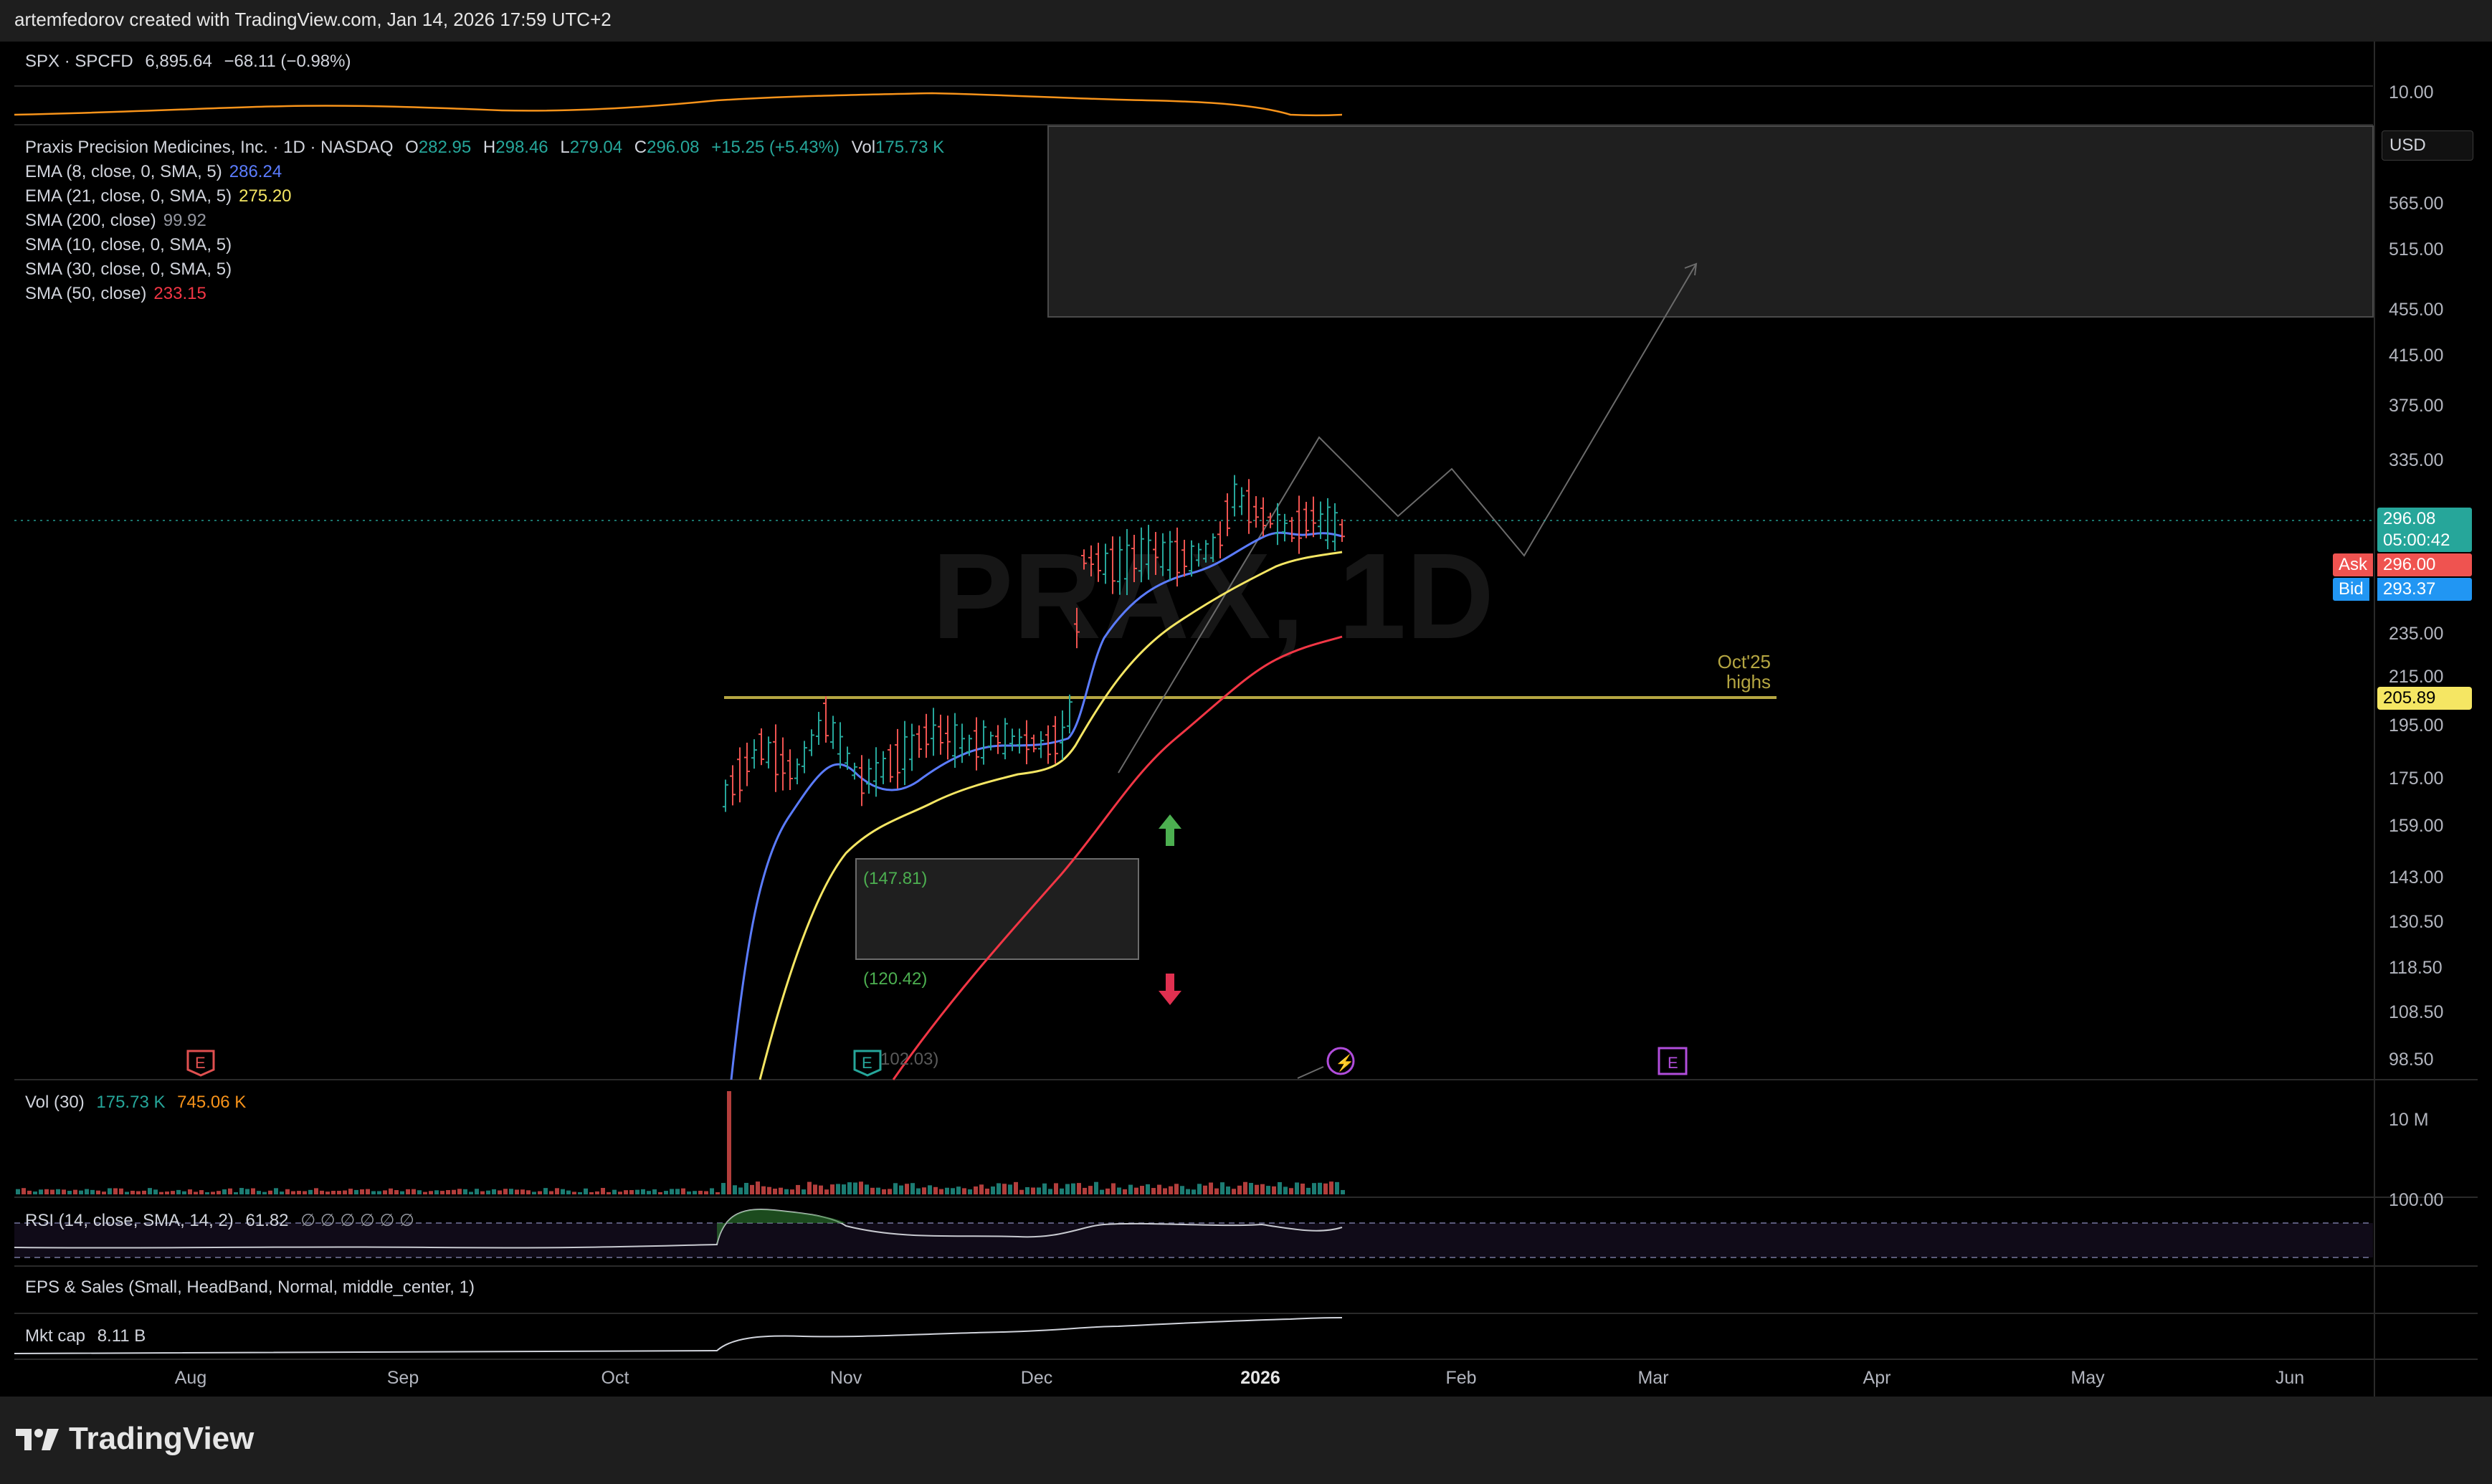  I want to click on compare-symbol: SPX · SPCFD, so click(79, 62).